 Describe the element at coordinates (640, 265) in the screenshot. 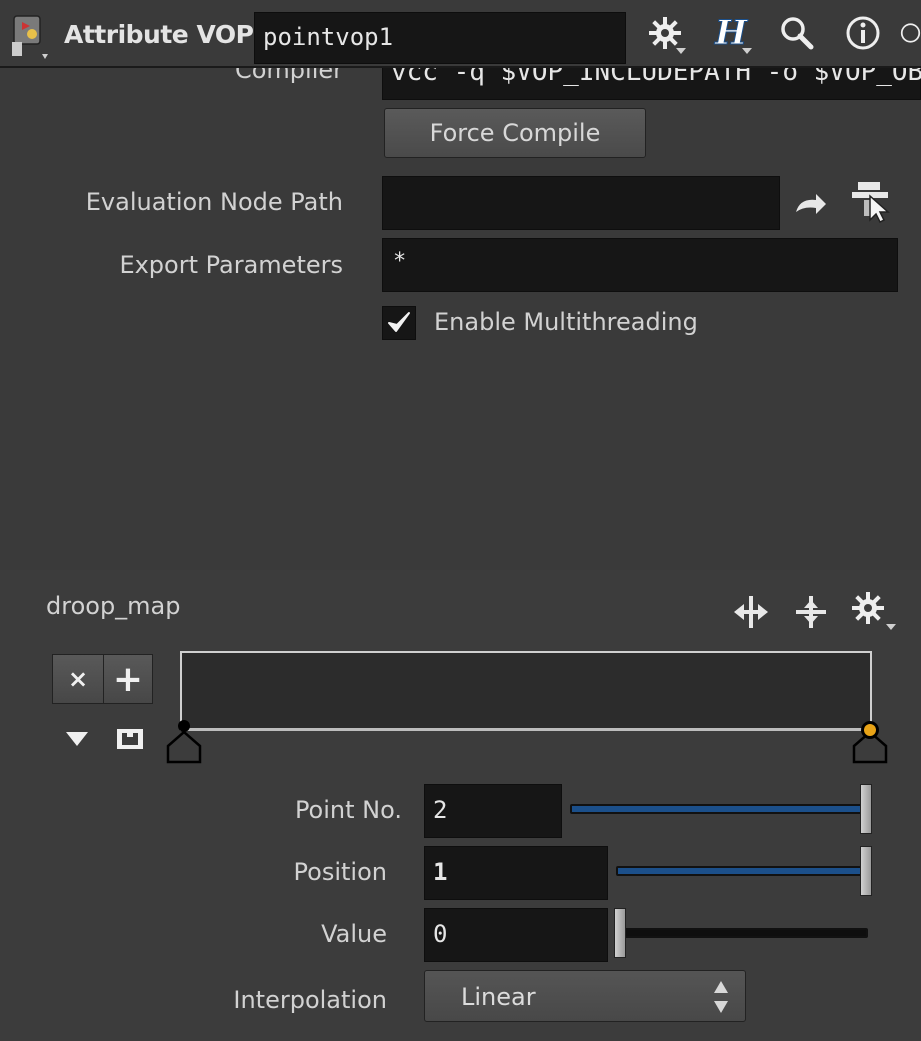

I see `export-params-field: *` at that location.